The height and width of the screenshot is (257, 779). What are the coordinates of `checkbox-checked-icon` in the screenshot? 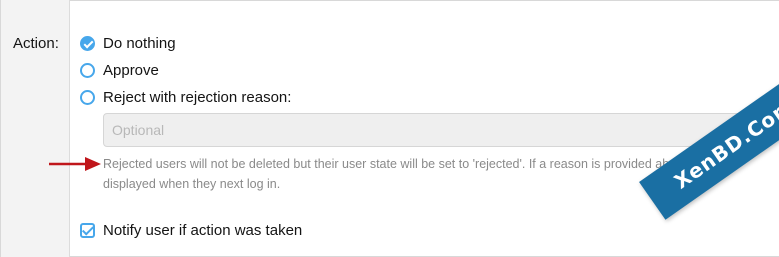 It's located at (87, 230).